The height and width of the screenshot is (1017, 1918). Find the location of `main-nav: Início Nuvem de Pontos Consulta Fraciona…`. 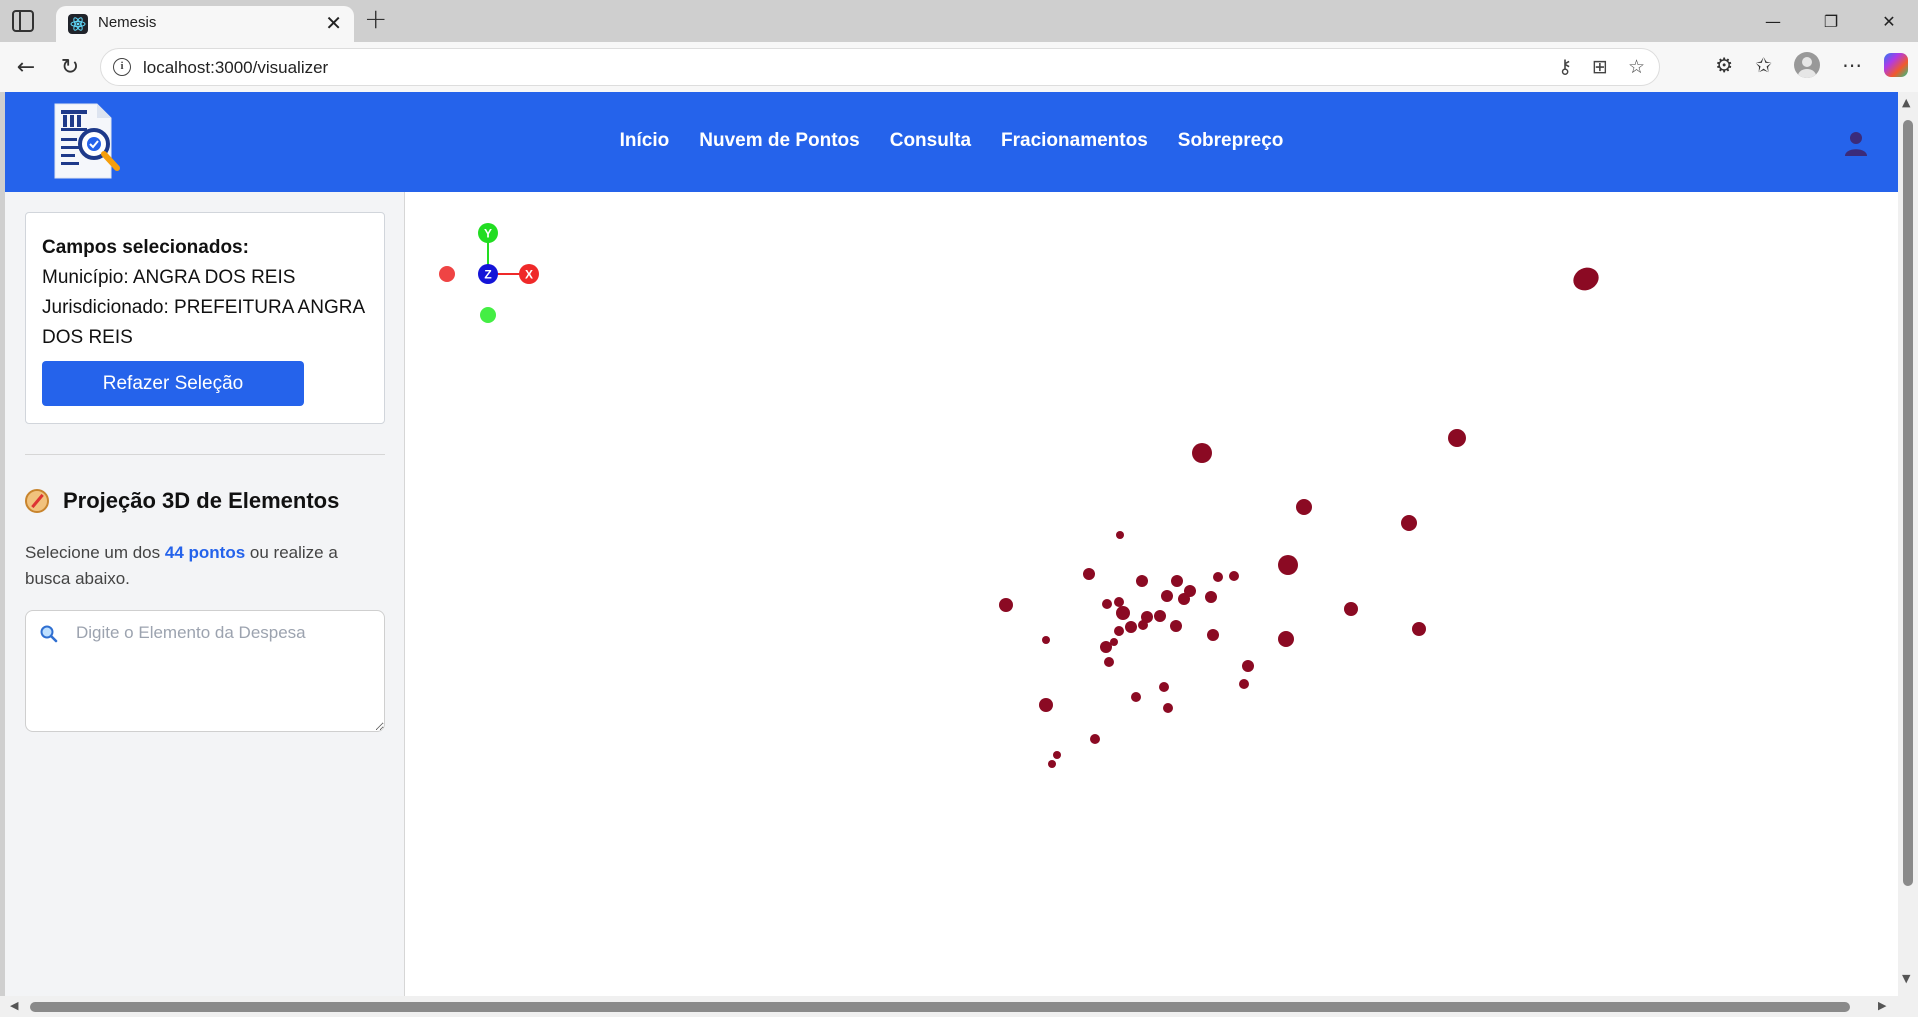

main-nav: Início Nuvem de Pontos Consulta Fraciona… is located at coordinates (951, 141).